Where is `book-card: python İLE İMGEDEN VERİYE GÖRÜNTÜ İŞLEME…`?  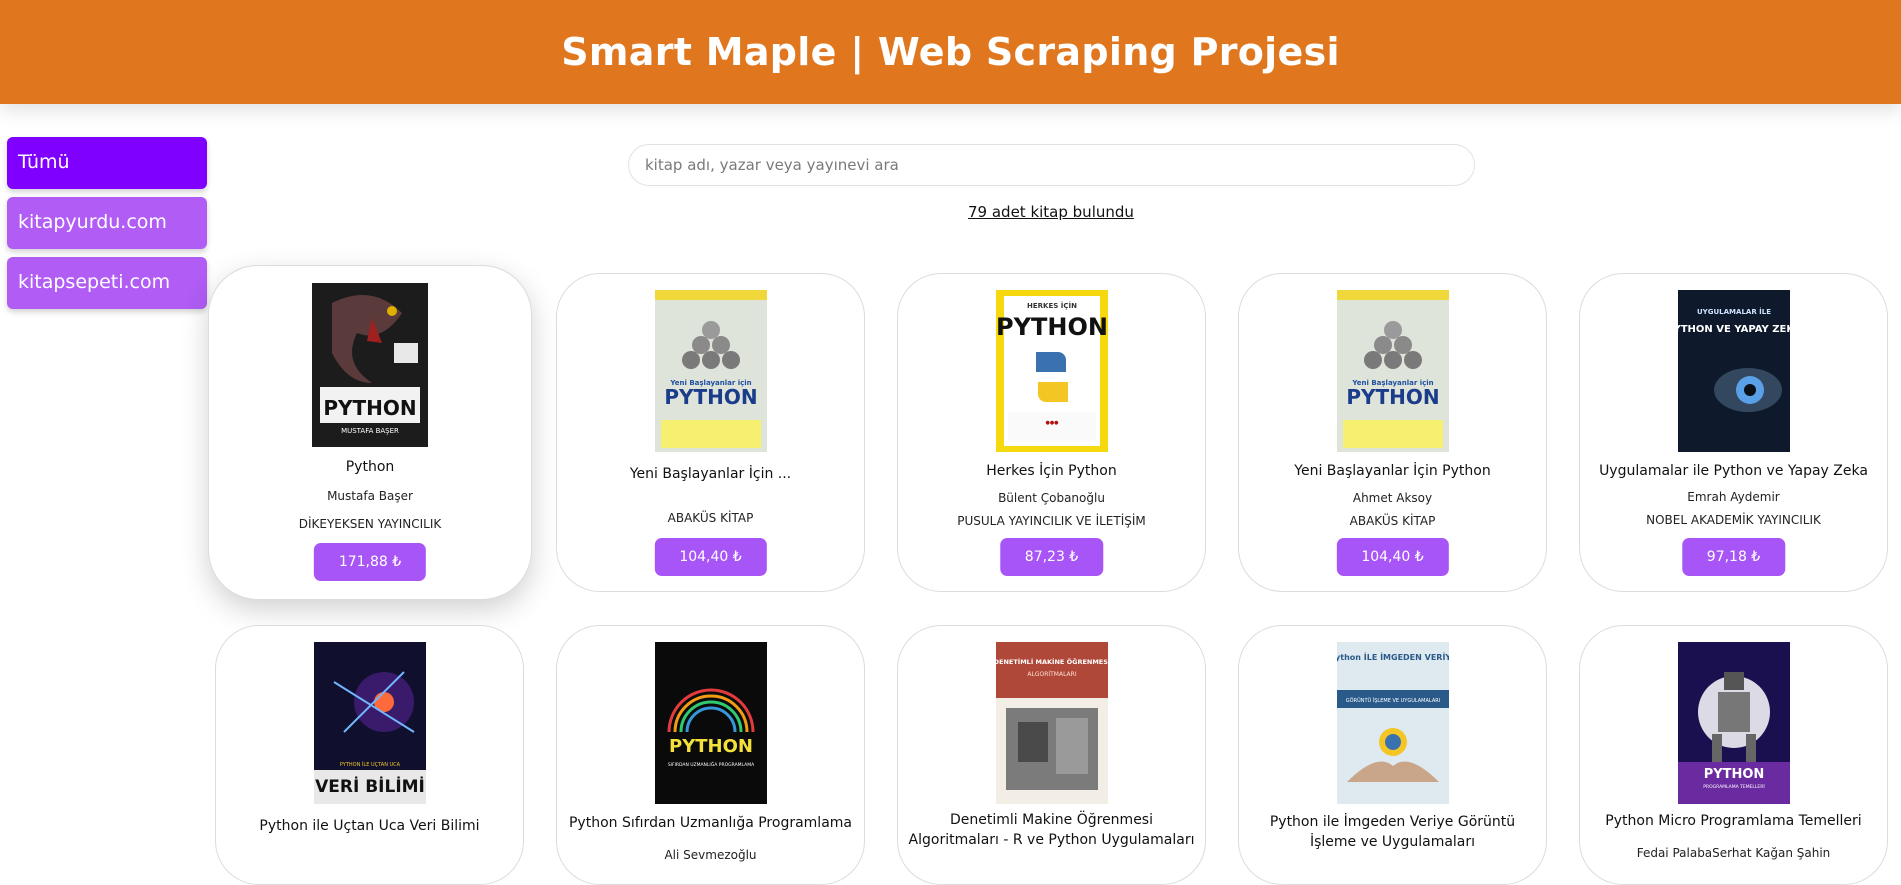 book-card: python İLE İMGEDEN VERİYE GÖRÜNTÜ İŞLEME… is located at coordinates (1392, 755).